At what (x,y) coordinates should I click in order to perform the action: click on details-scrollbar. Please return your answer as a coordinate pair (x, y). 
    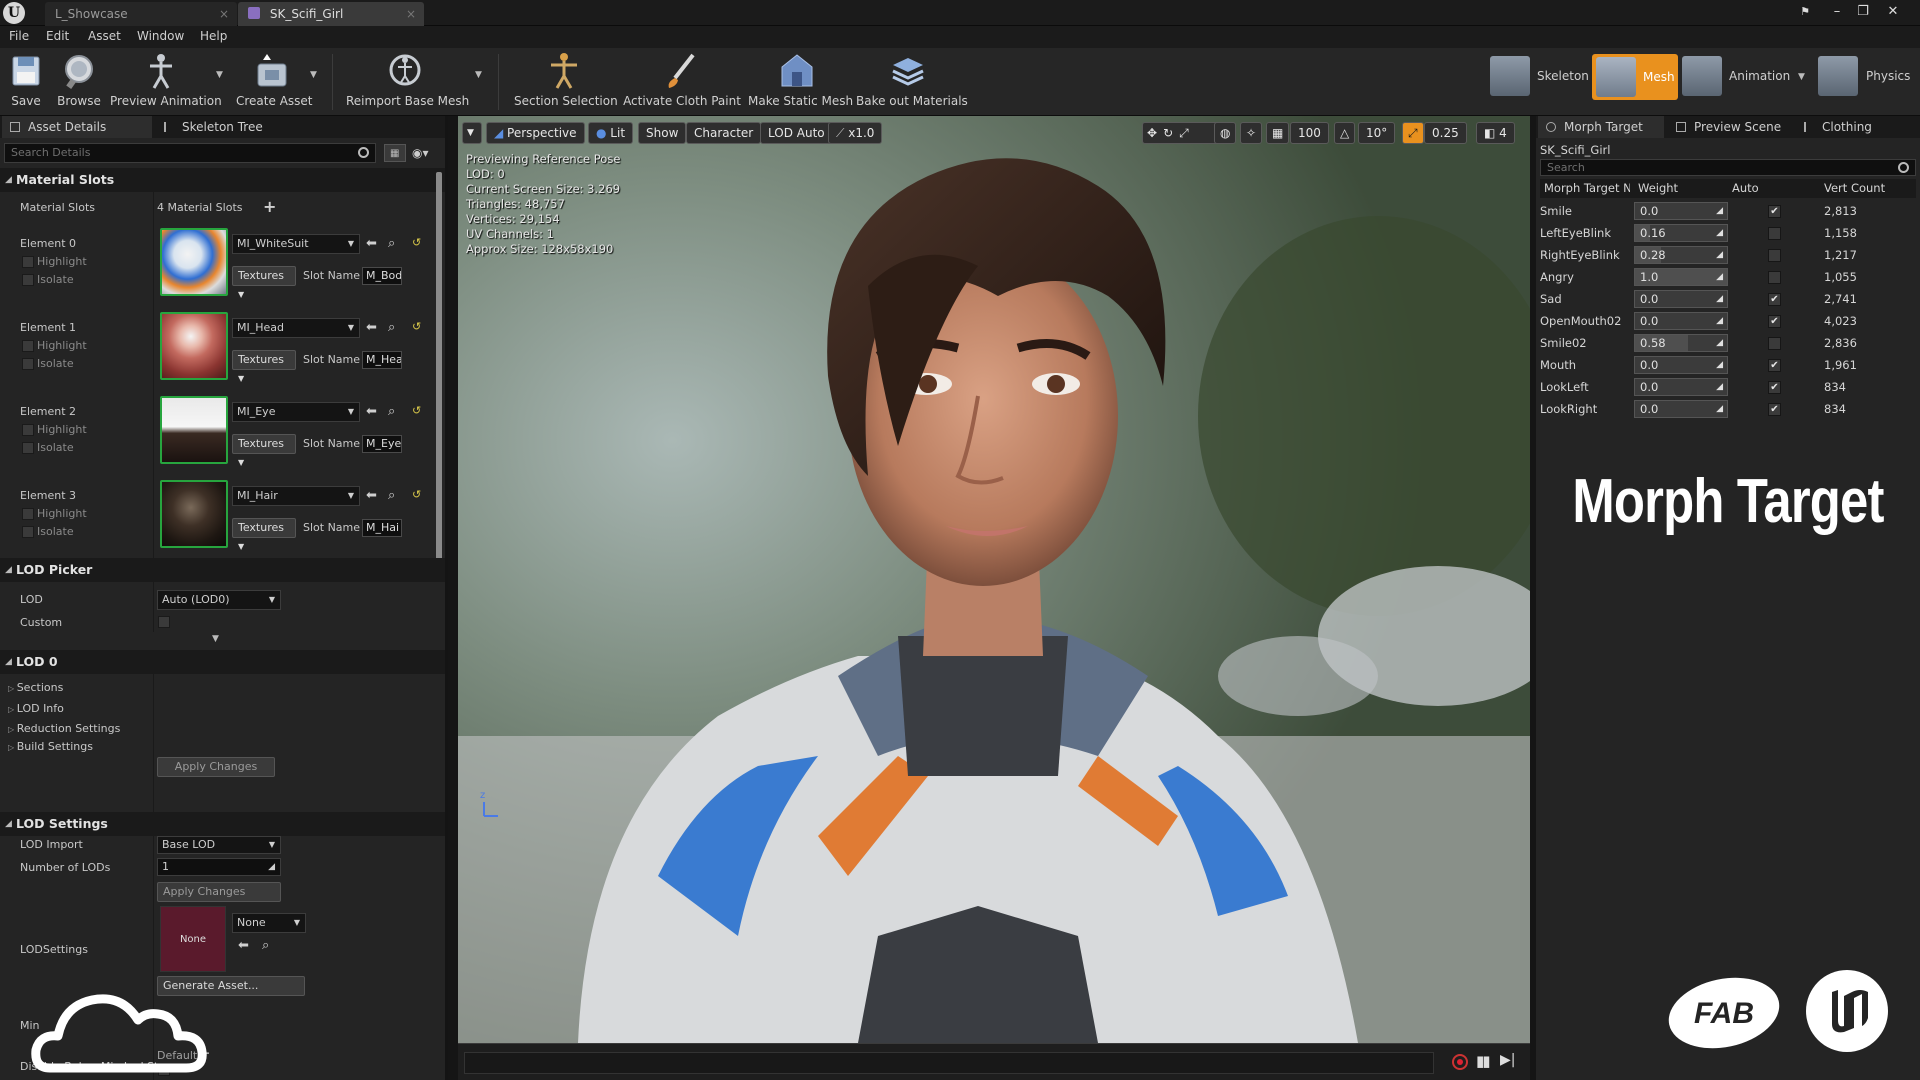
    Looking at the image, I should click on (439, 367).